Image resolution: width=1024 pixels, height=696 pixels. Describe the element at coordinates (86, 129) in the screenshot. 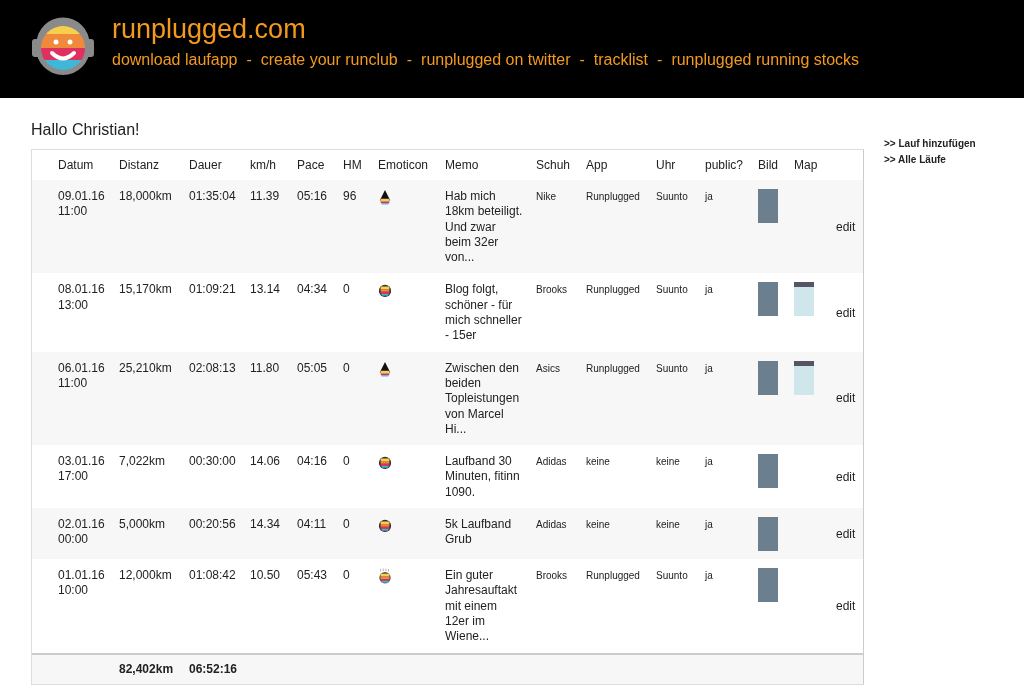

I see `greeting-text: Hallo Christian!` at that location.